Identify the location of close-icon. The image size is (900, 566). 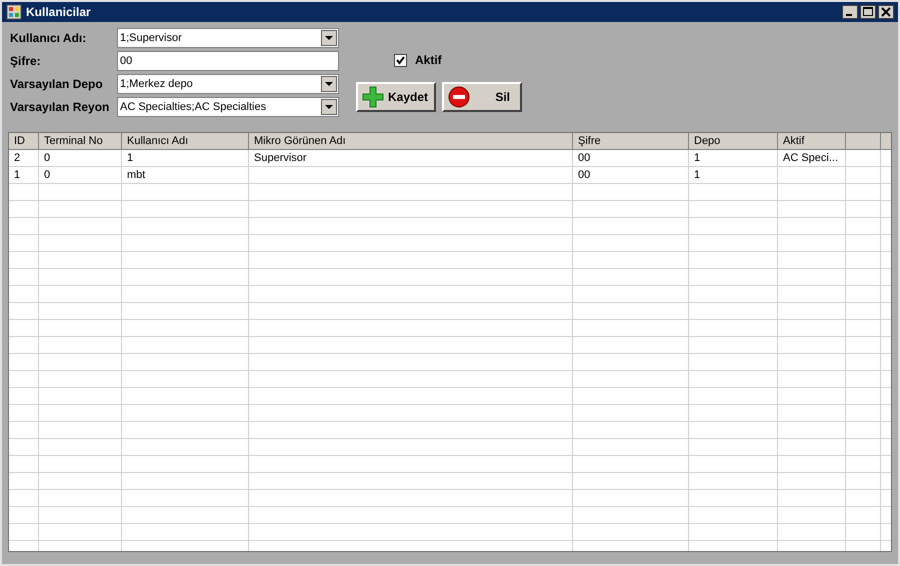
(886, 12).